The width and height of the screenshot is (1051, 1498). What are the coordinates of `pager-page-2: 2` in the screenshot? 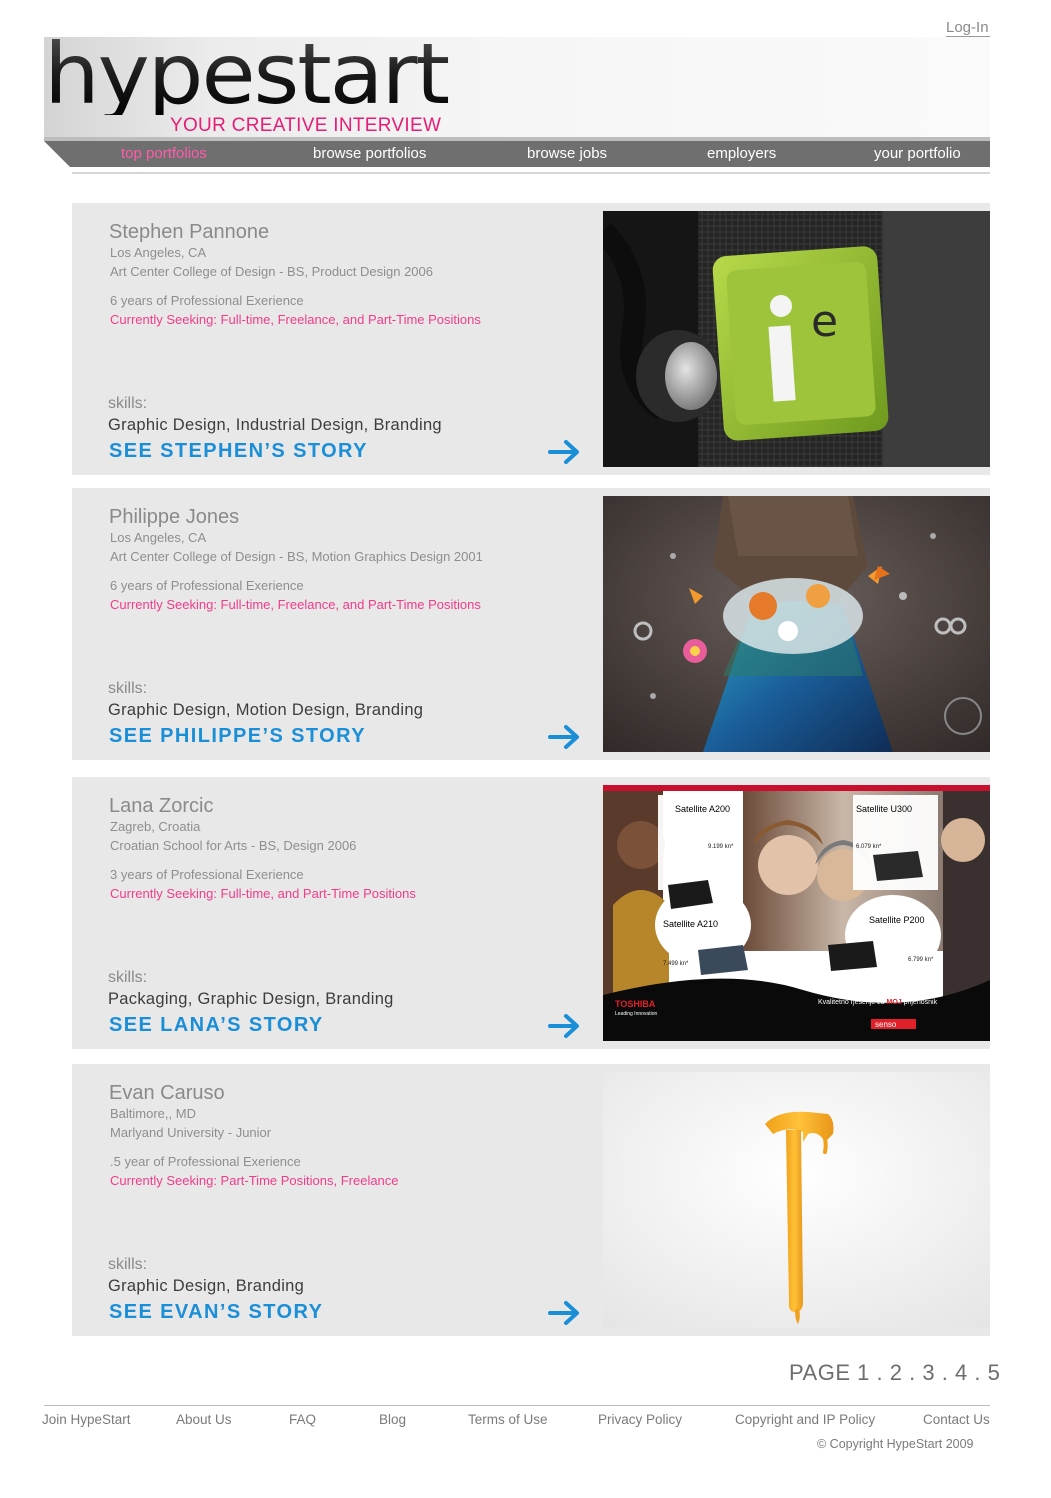 It's located at (896, 1372).